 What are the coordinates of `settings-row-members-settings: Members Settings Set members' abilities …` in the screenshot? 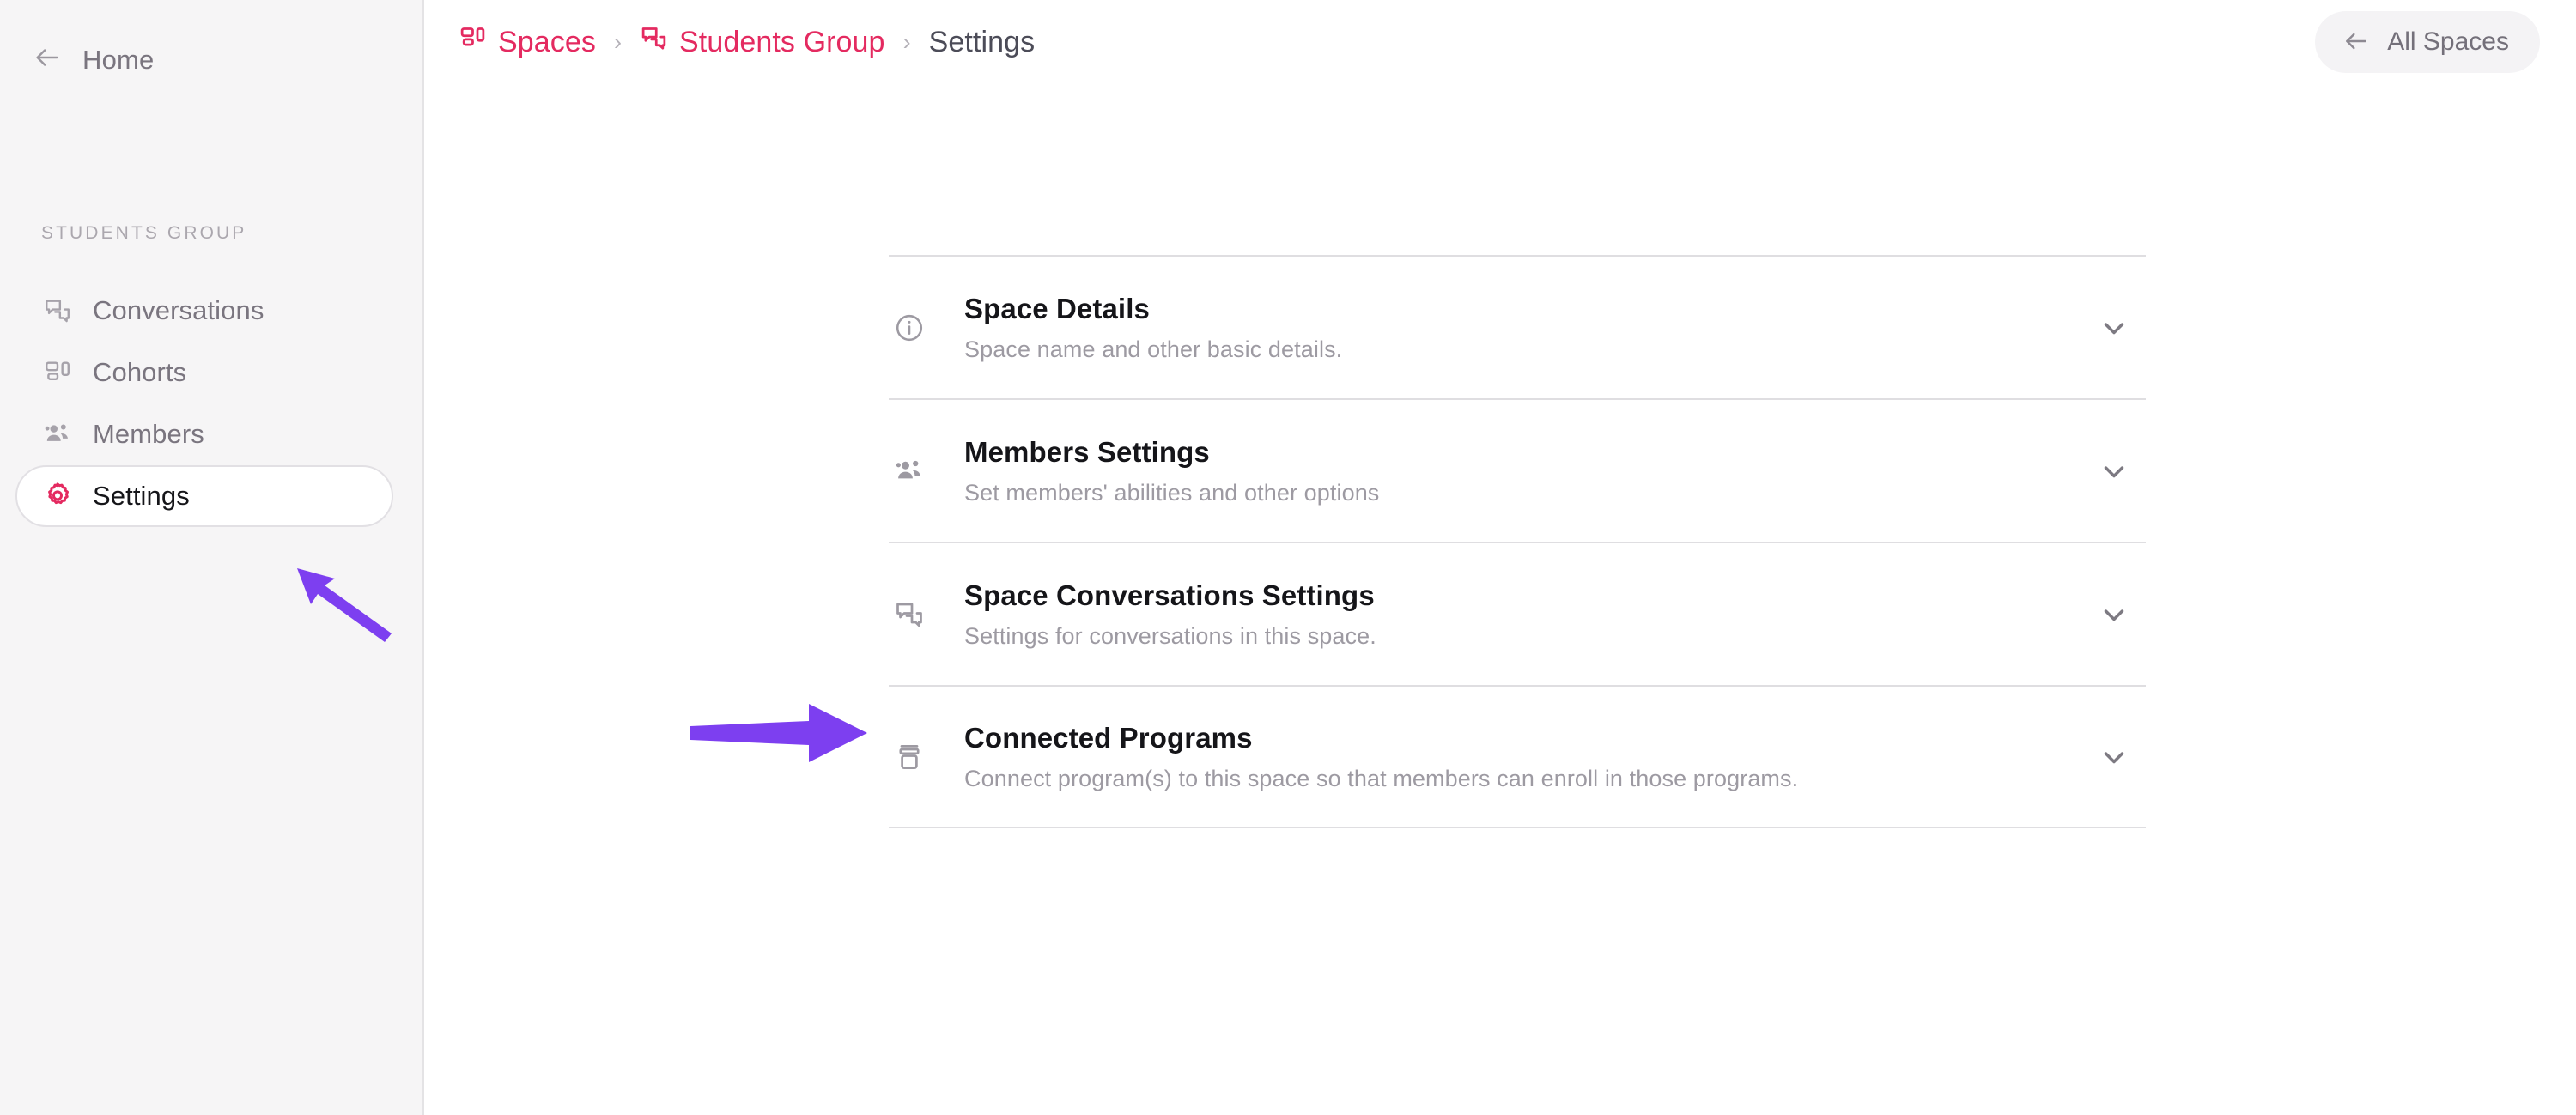 It's located at (1517, 470).